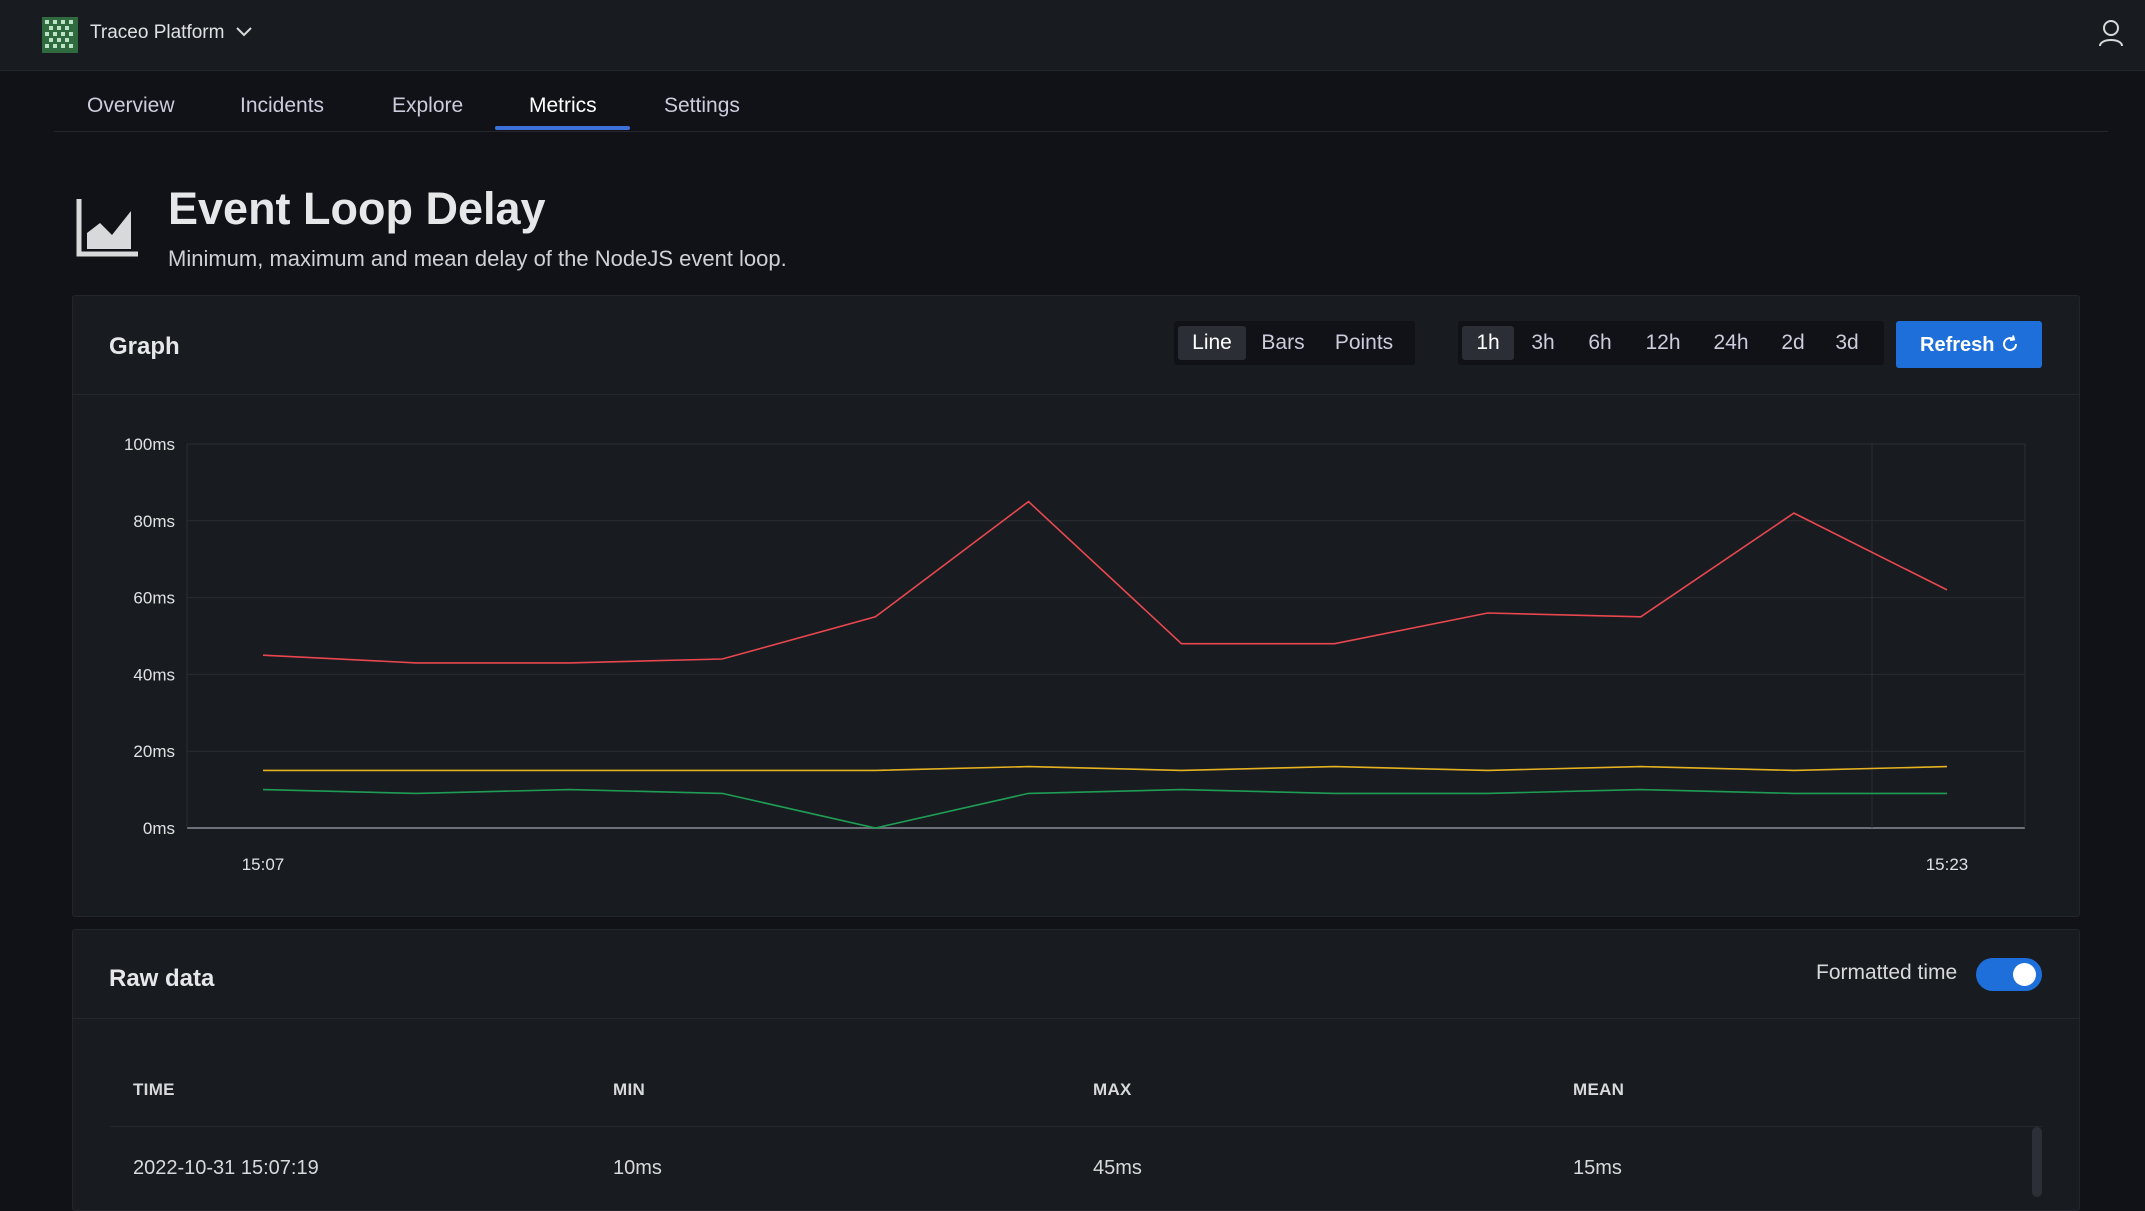 The width and height of the screenshot is (2145, 1211). Describe the element at coordinates (1112, 1090) in the screenshot. I see `column-header-max: MAX` at that location.